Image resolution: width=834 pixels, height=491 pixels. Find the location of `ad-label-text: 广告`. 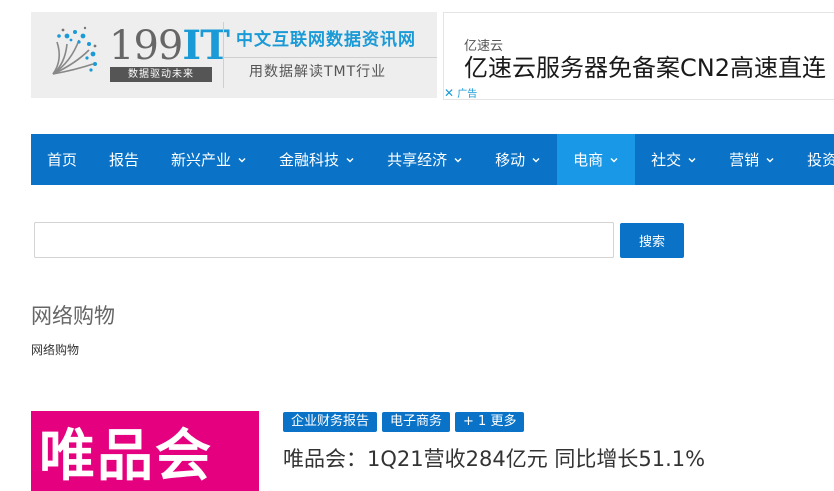

ad-label-text: 广告 is located at coordinates (467, 94).